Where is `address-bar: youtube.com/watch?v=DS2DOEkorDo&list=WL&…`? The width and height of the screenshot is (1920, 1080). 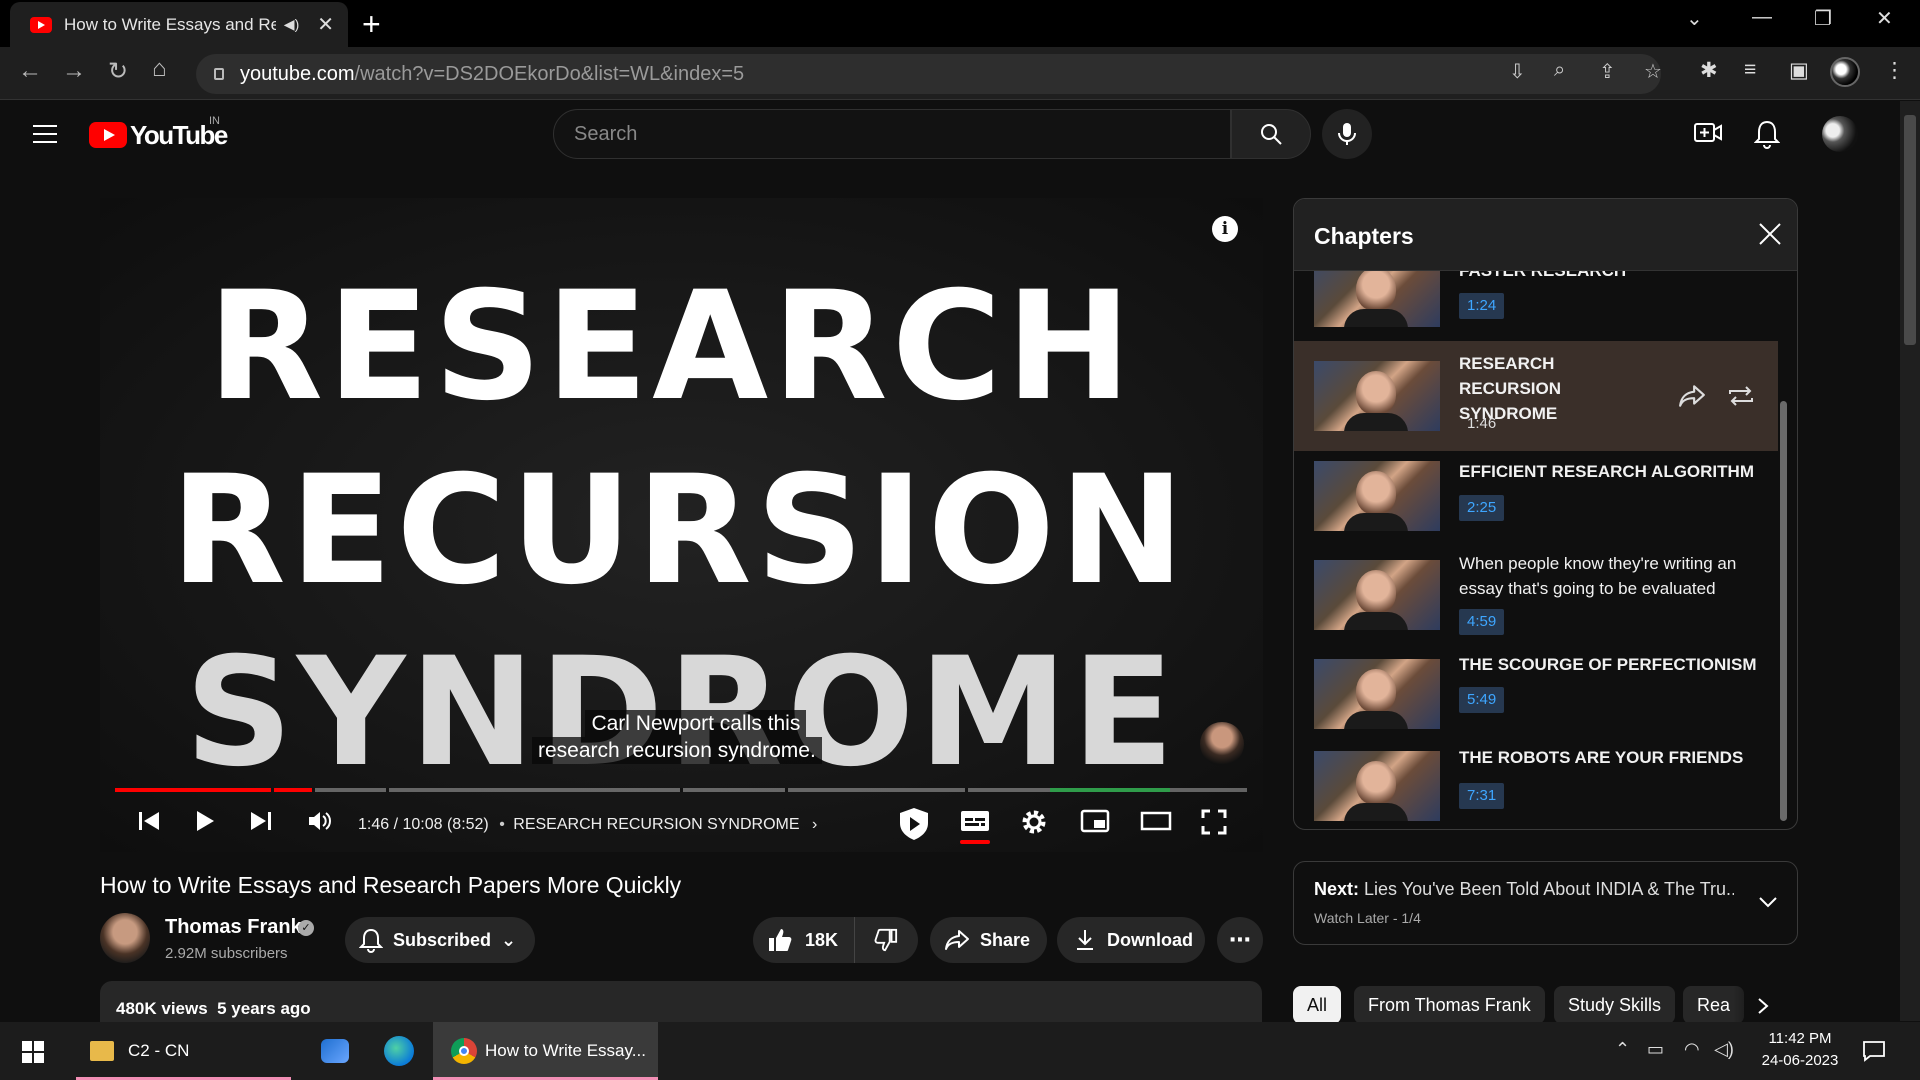 address-bar: youtube.com/watch?v=DS2DOEkorDo&list=WL&… is located at coordinates (928, 74).